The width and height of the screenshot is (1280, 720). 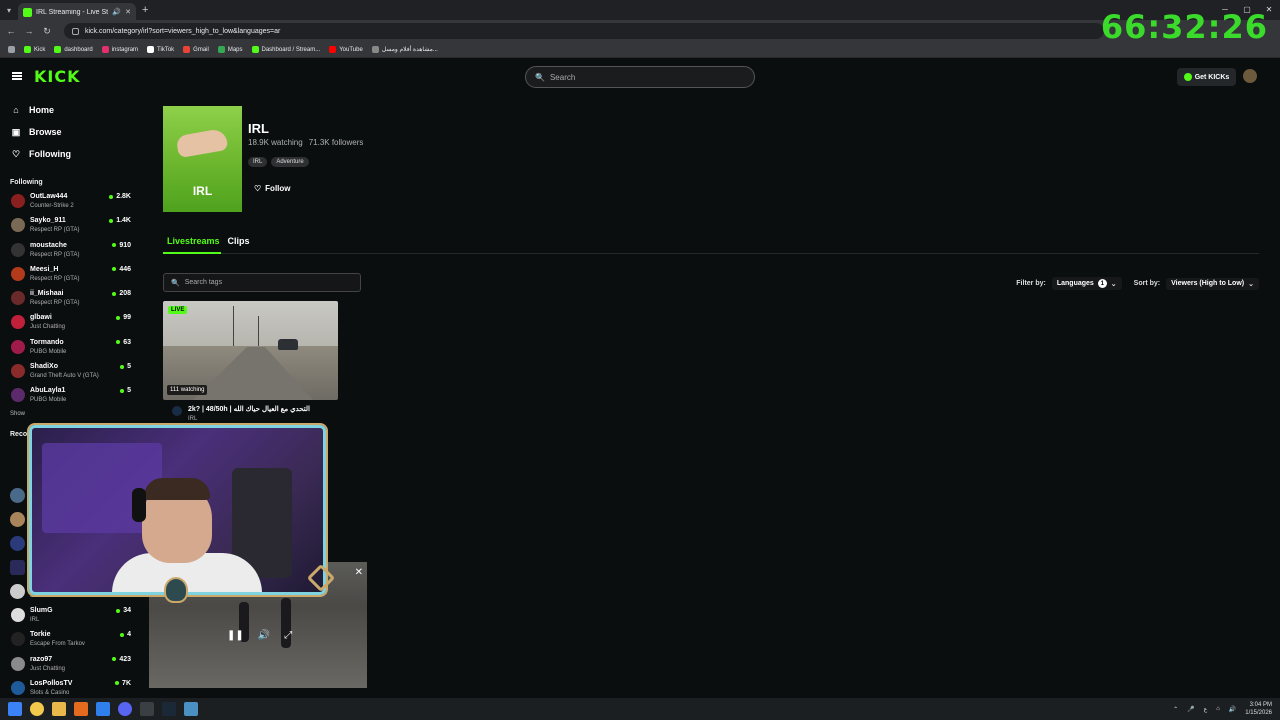 I want to click on bookmark-item: dashboard, so click(x=73, y=49).